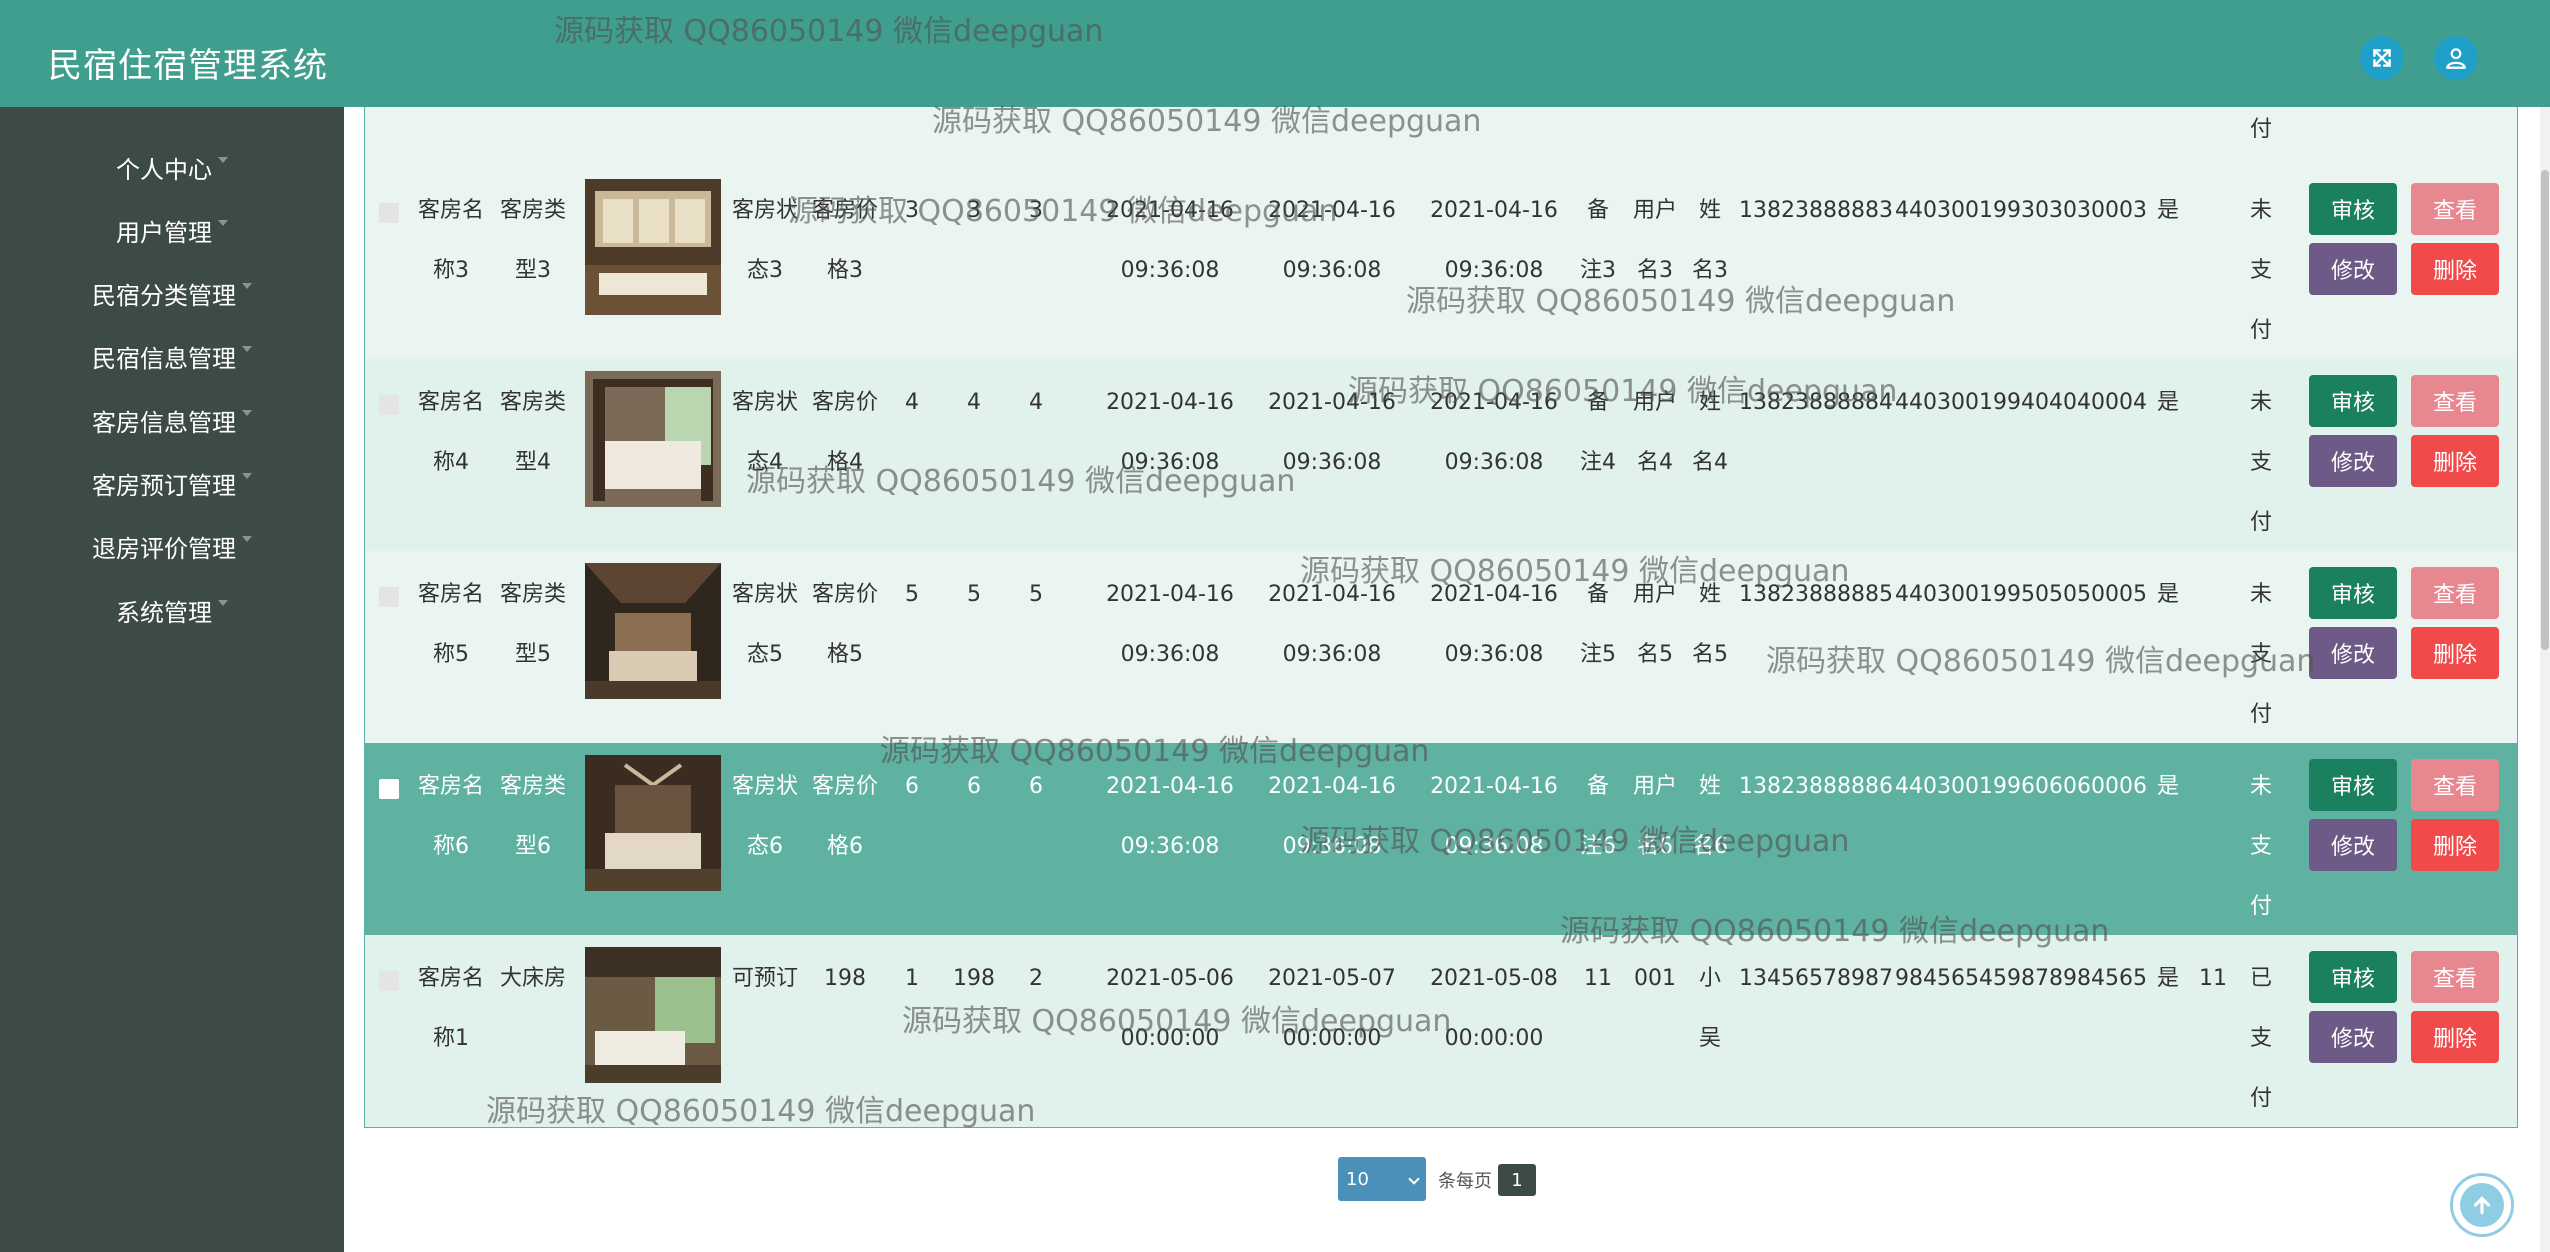  What do you see at coordinates (764, 816) in the screenshot?
I see `room-status: 客房状 态6` at bounding box center [764, 816].